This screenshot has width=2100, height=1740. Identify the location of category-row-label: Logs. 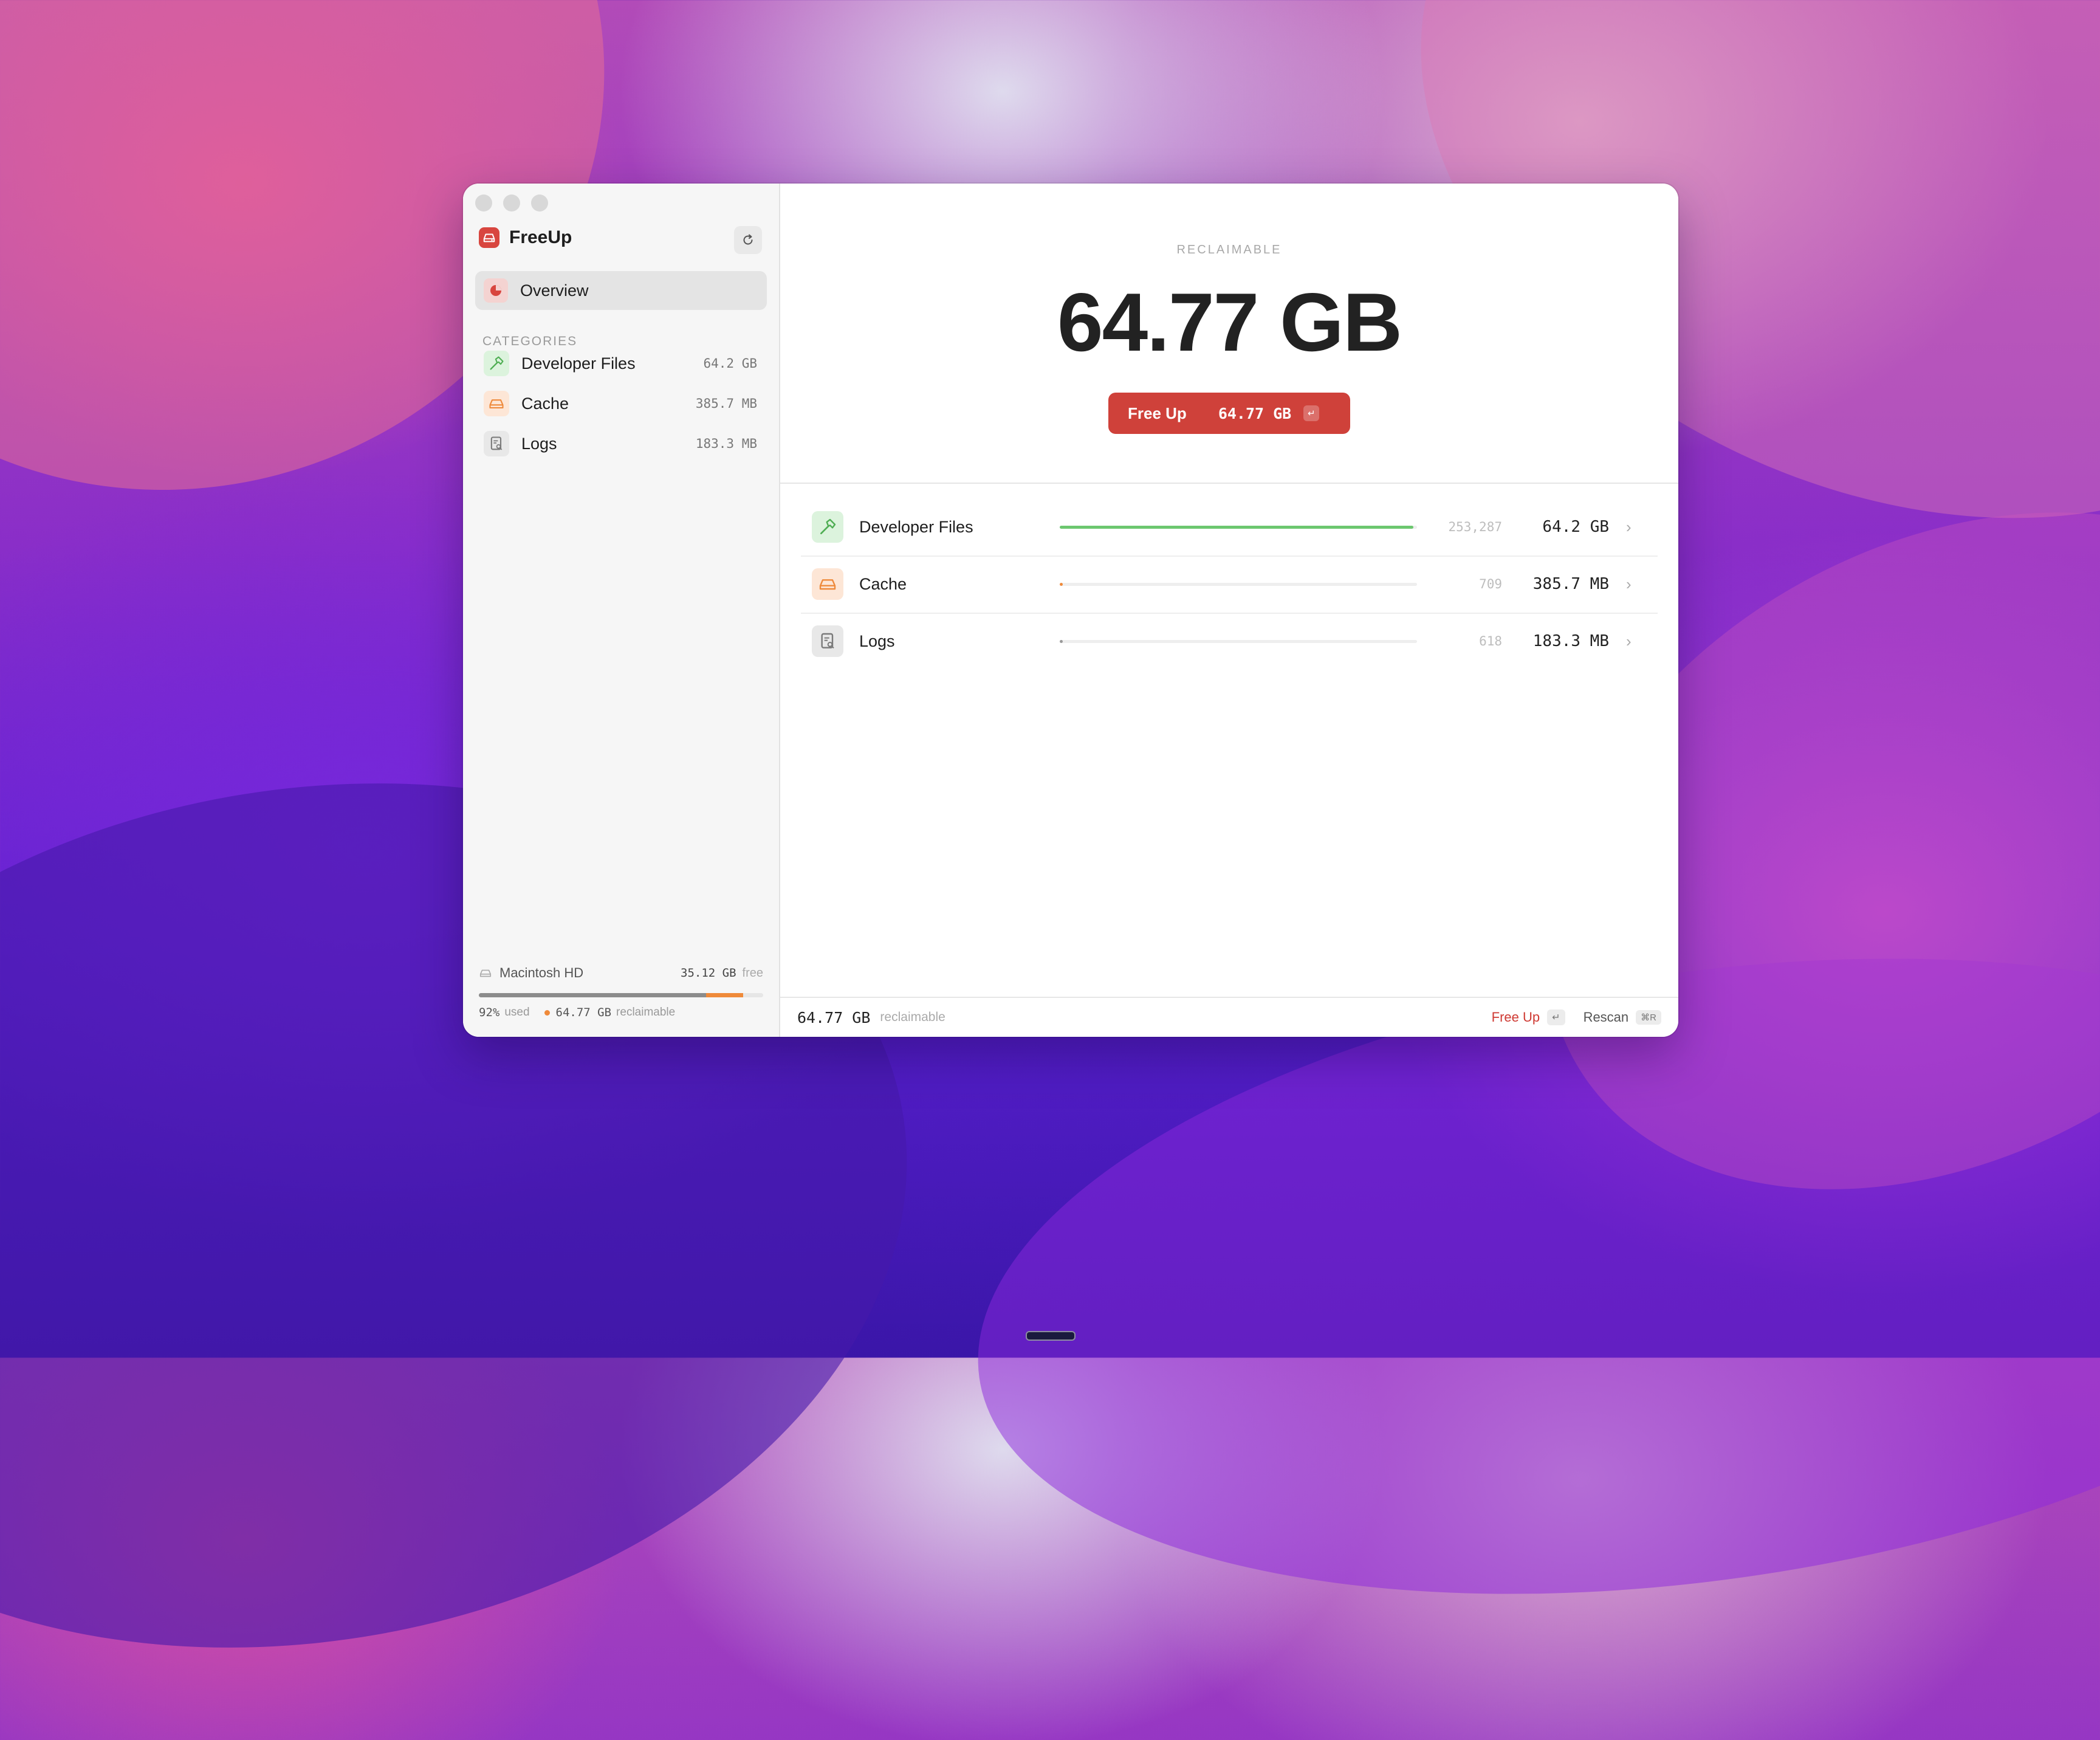
(877, 641).